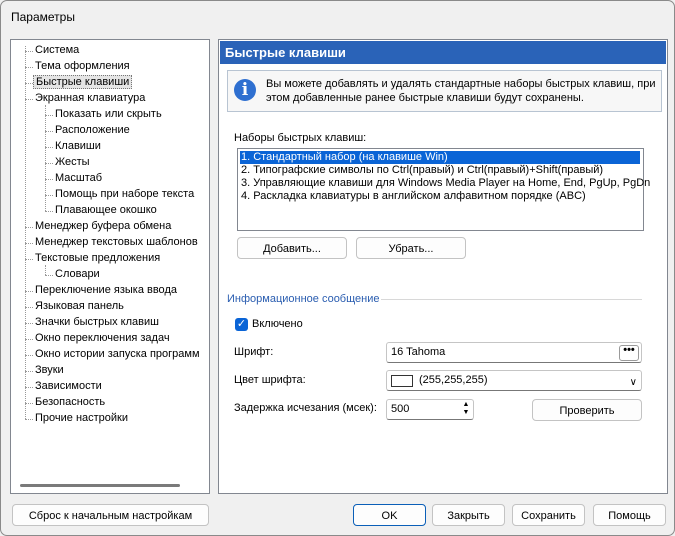  What do you see at coordinates (443, 52) in the screenshot?
I see `panel-header: Быстрые клавиши` at bounding box center [443, 52].